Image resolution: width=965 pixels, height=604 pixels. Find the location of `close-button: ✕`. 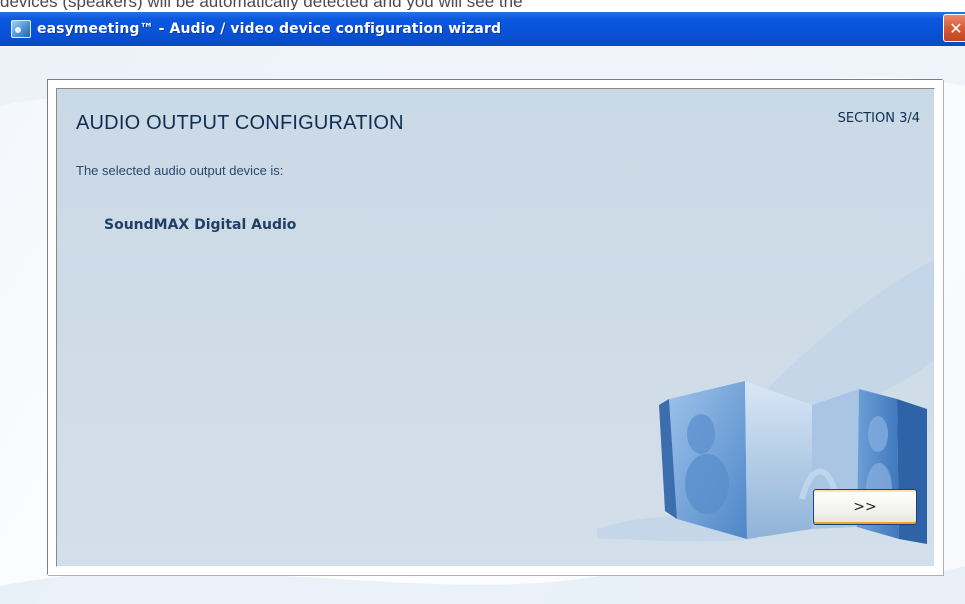

close-button: ✕ is located at coordinates (954, 28).